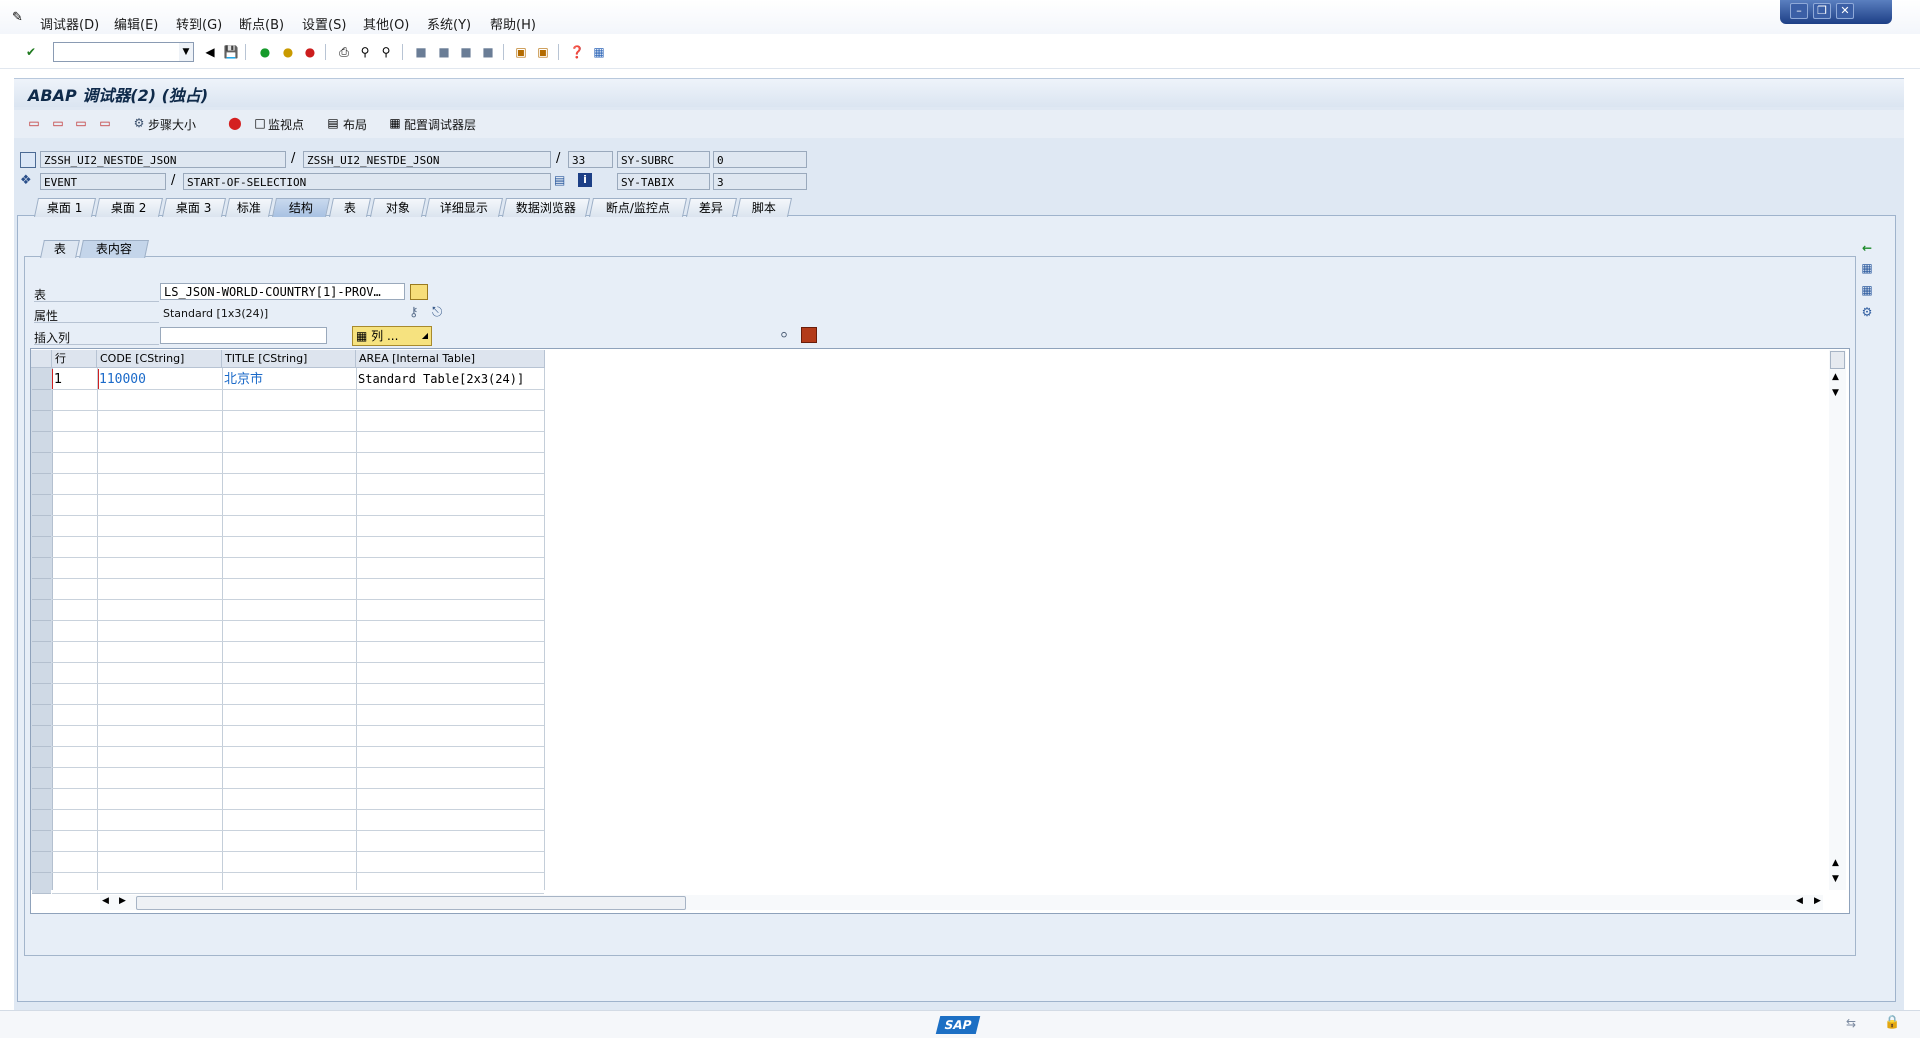  What do you see at coordinates (286, 124) in the screenshot?
I see `watchpoint-button: 监视点` at bounding box center [286, 124].